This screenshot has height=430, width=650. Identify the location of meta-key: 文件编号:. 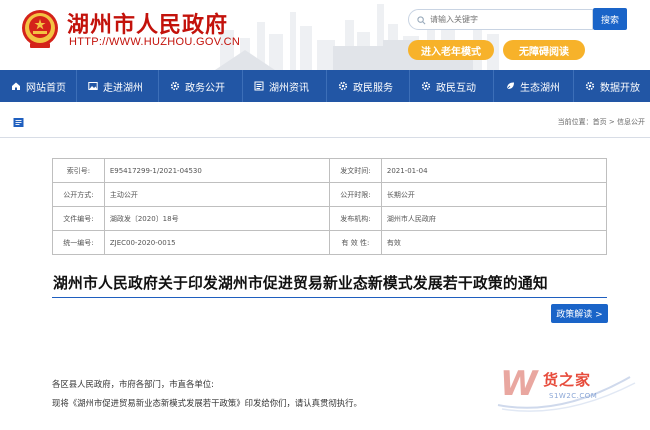
(78, 218).